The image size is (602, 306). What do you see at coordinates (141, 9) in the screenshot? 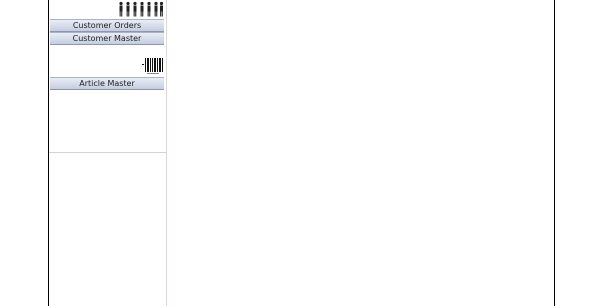
I see `people-icon` at bounding box center [141, 9].